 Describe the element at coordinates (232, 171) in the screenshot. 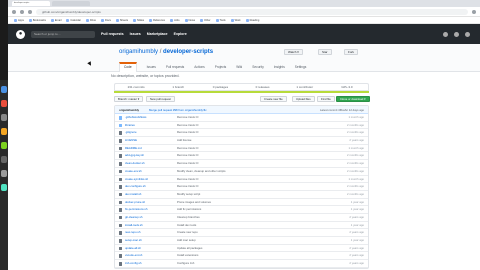

I see `file-commit-message: Modify clean, cleanup and other scripts` at that location.